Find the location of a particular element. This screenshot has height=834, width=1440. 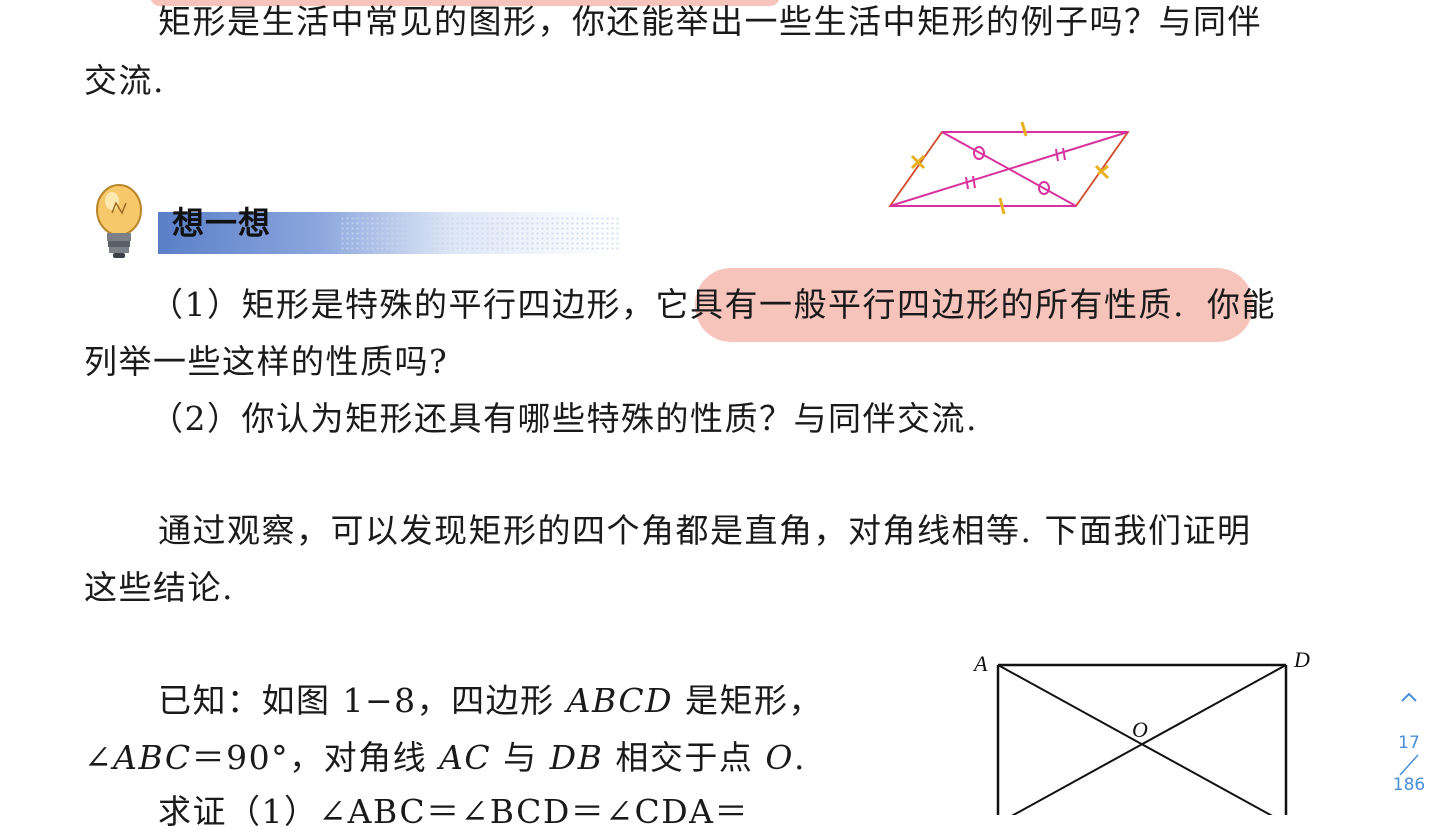

lightbulb-icon is located at coordinates (119, 221).